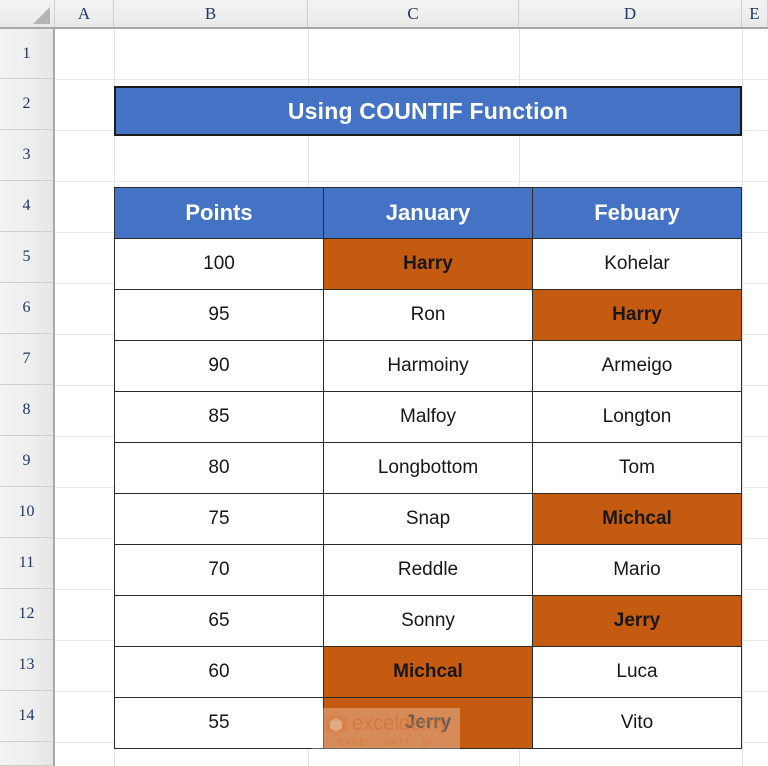 This screenshot has height=766, width=768. I want to click on column-header-c: C, so click(413, 13).